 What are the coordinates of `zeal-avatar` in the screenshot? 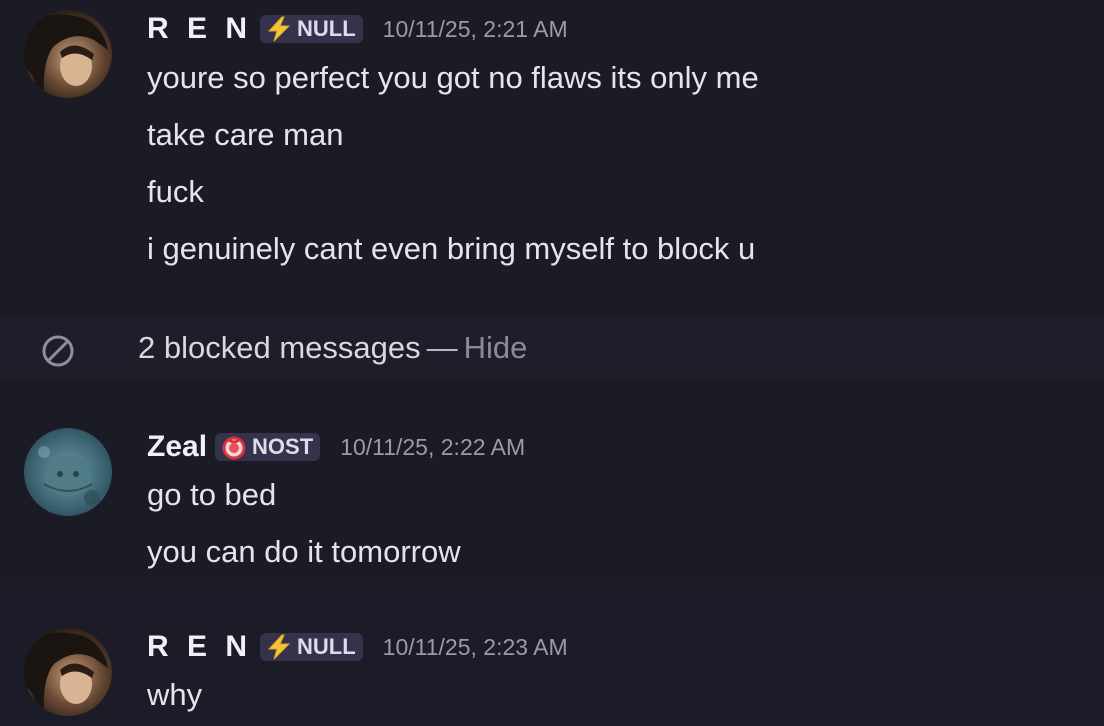 It's located at (68, 472).